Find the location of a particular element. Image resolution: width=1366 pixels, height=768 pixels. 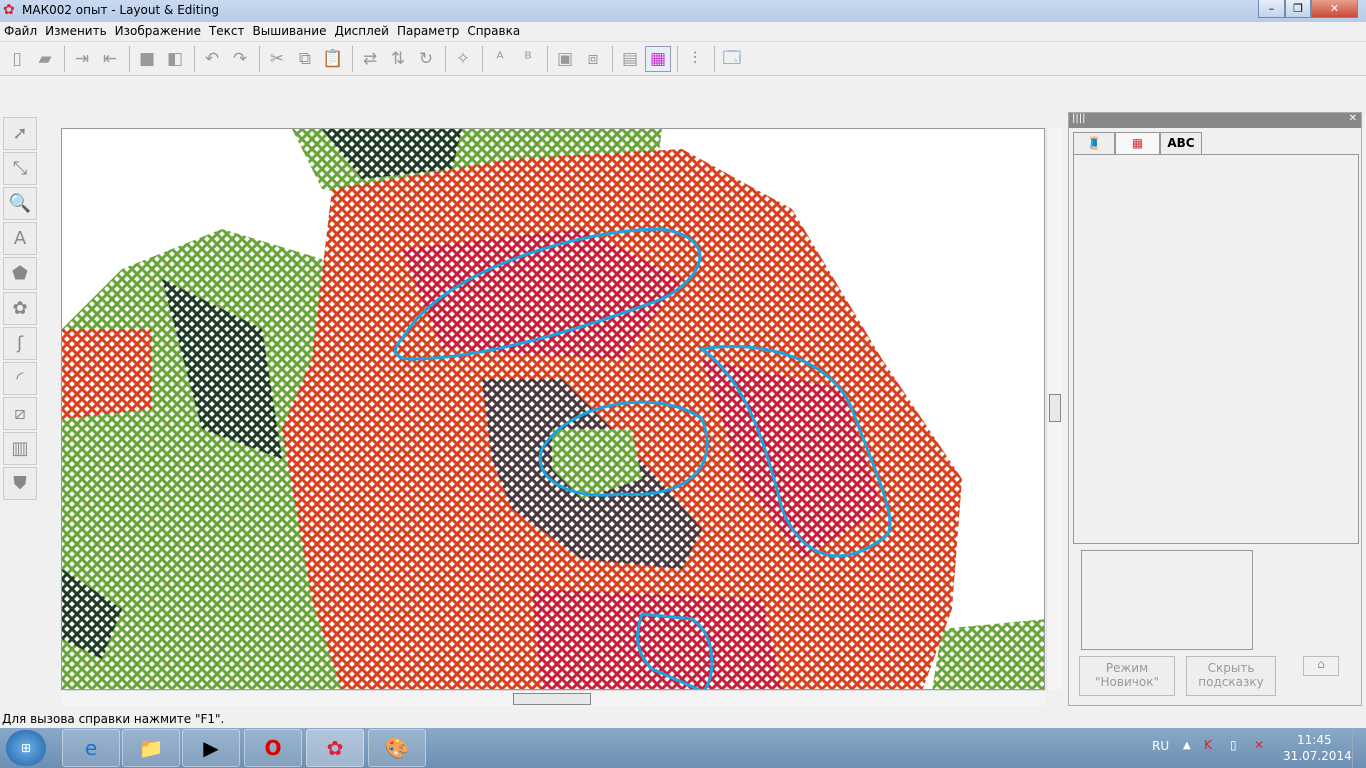

save-as-icon: ◧ is located at coordinates (175, 59).